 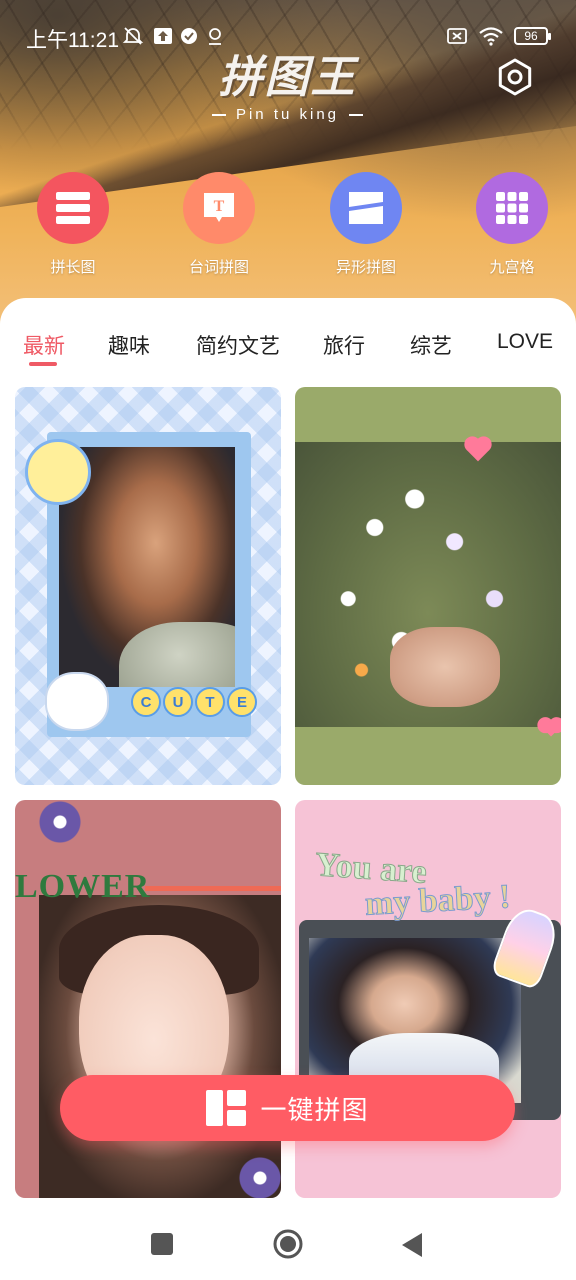 I want to click on tab-love: LOVE, so click(x=525, y=342).